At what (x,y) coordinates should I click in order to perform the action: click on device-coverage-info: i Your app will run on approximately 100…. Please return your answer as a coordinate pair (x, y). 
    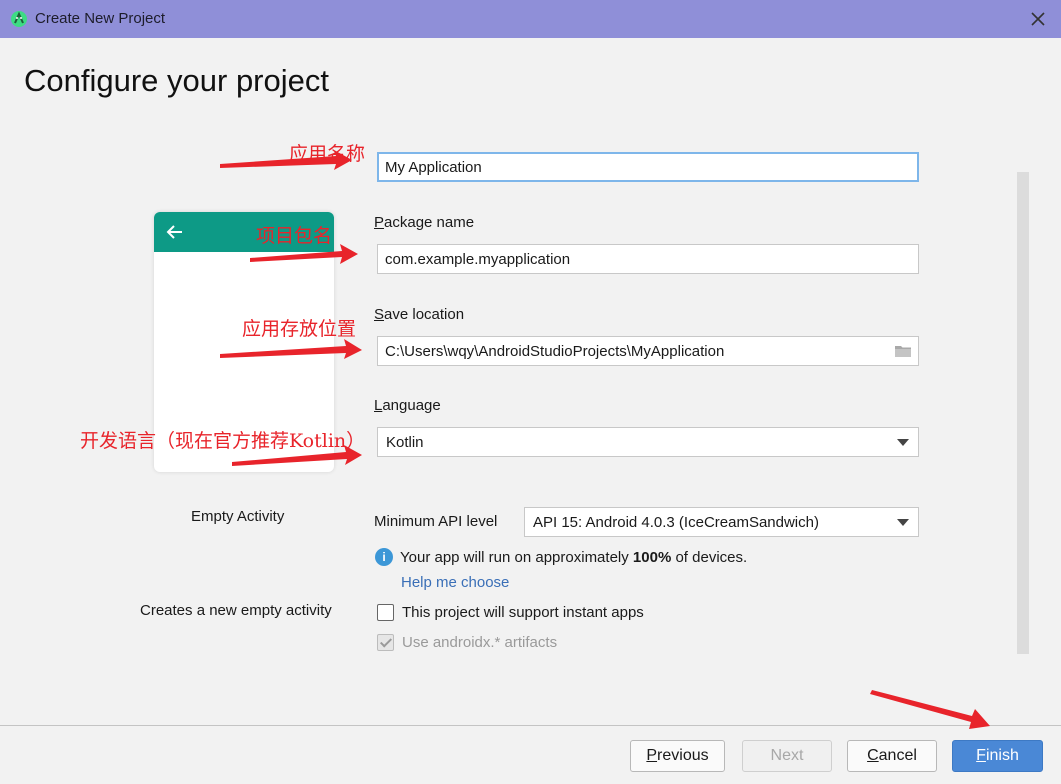
    Looking at the image, I should click on (561, 557).